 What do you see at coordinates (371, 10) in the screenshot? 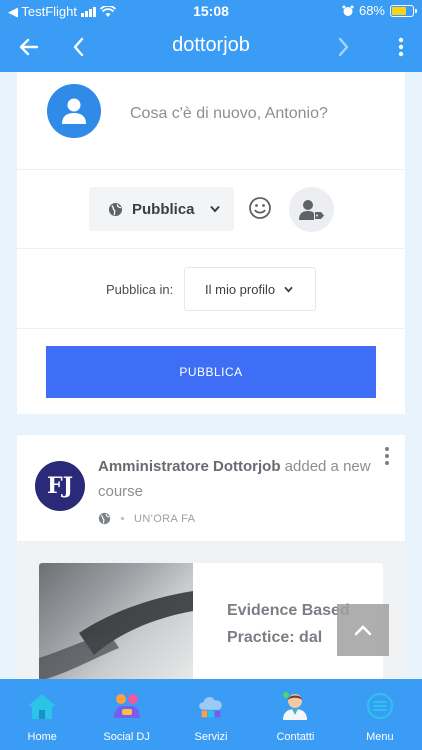
I see `battery-percent: 68%` at bounding box center [371, 10].